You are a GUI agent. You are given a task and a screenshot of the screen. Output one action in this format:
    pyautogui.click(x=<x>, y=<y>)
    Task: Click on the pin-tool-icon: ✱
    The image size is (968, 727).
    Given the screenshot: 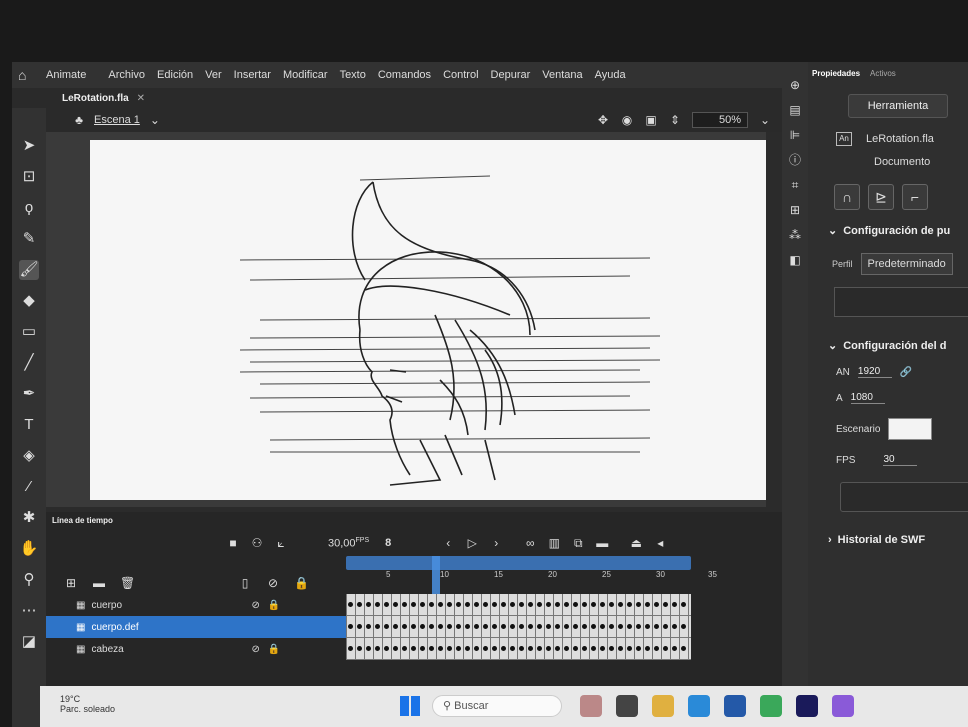 What is the action you would take?
    pyautogui.click(x=29, y=518)
    